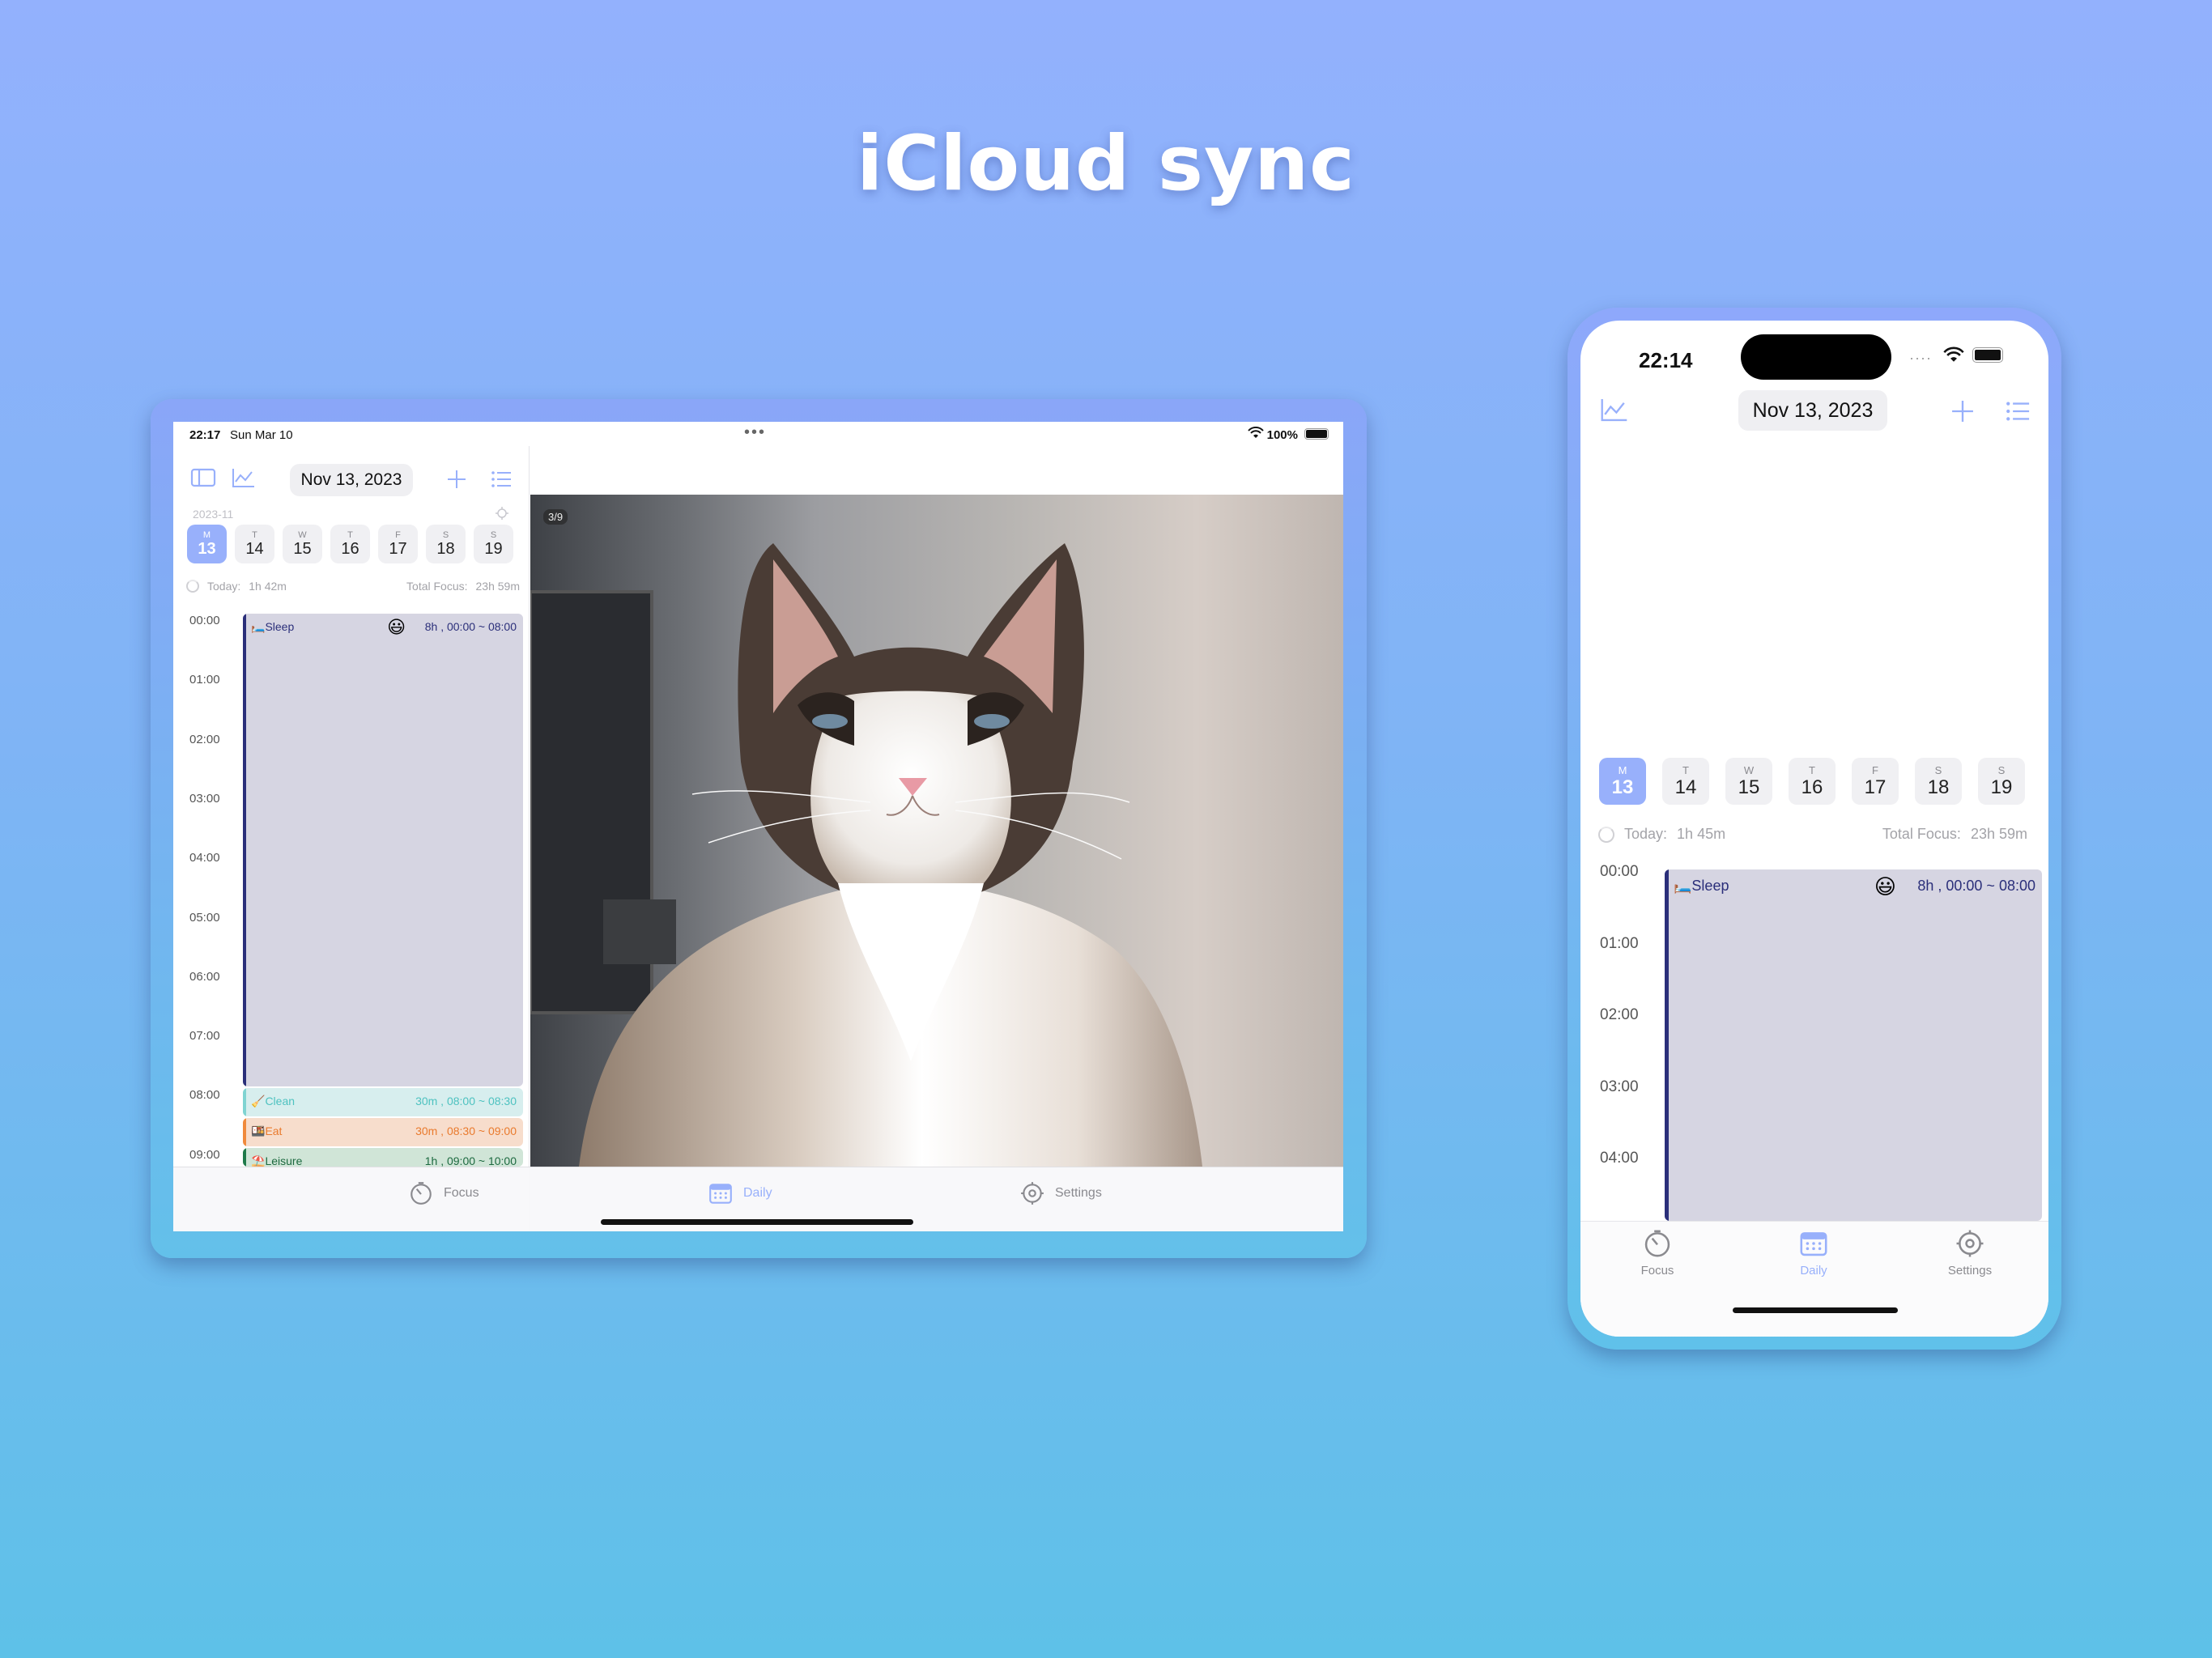 The width and height of the screenshot is (2212, 1658). I want to click on event-emoji: ⛱️, so click(259, 1160).